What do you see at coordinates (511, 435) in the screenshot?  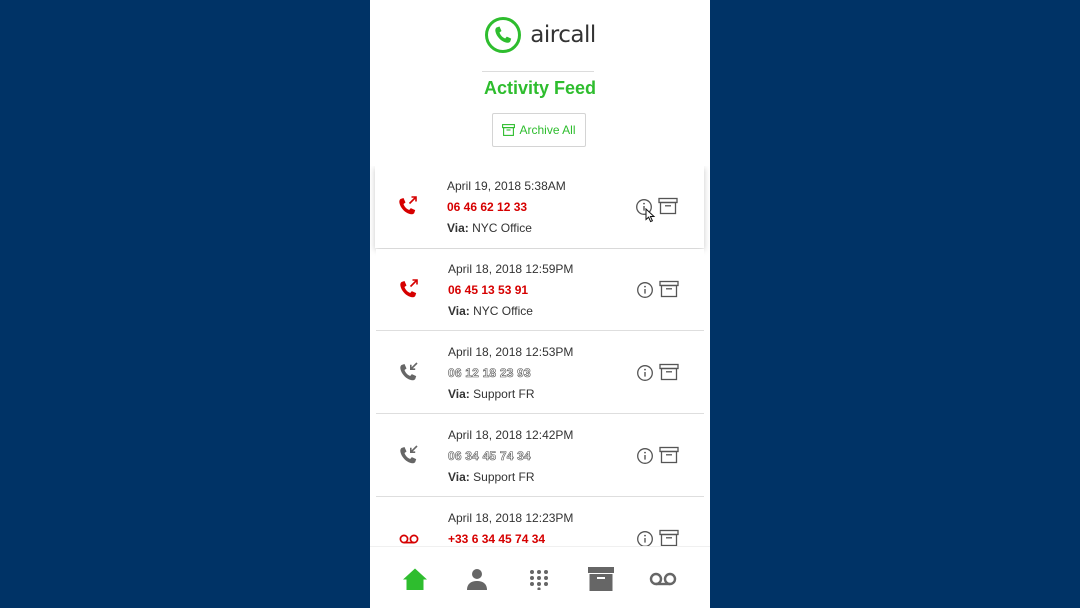 I see `call-date: April 18, 2018 12:42PM` at bounding box center [511, 435].